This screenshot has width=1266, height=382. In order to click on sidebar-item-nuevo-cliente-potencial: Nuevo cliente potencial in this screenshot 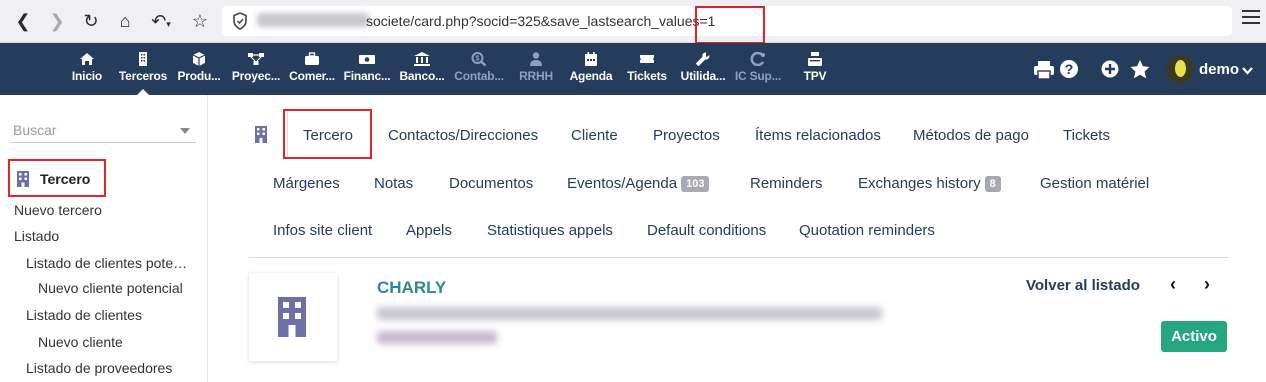, I will do `click(110, 288)`.